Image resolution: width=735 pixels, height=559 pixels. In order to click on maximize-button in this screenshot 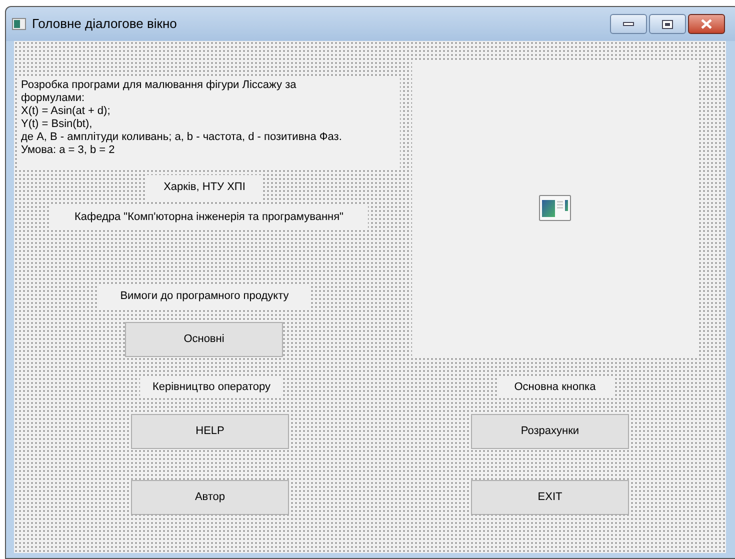, I will do `click(667, 24)`.